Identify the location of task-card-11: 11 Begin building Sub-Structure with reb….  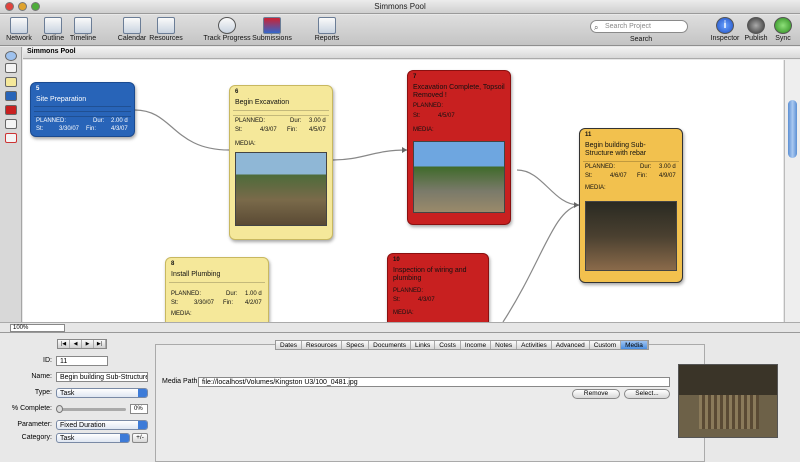
(631, 205).